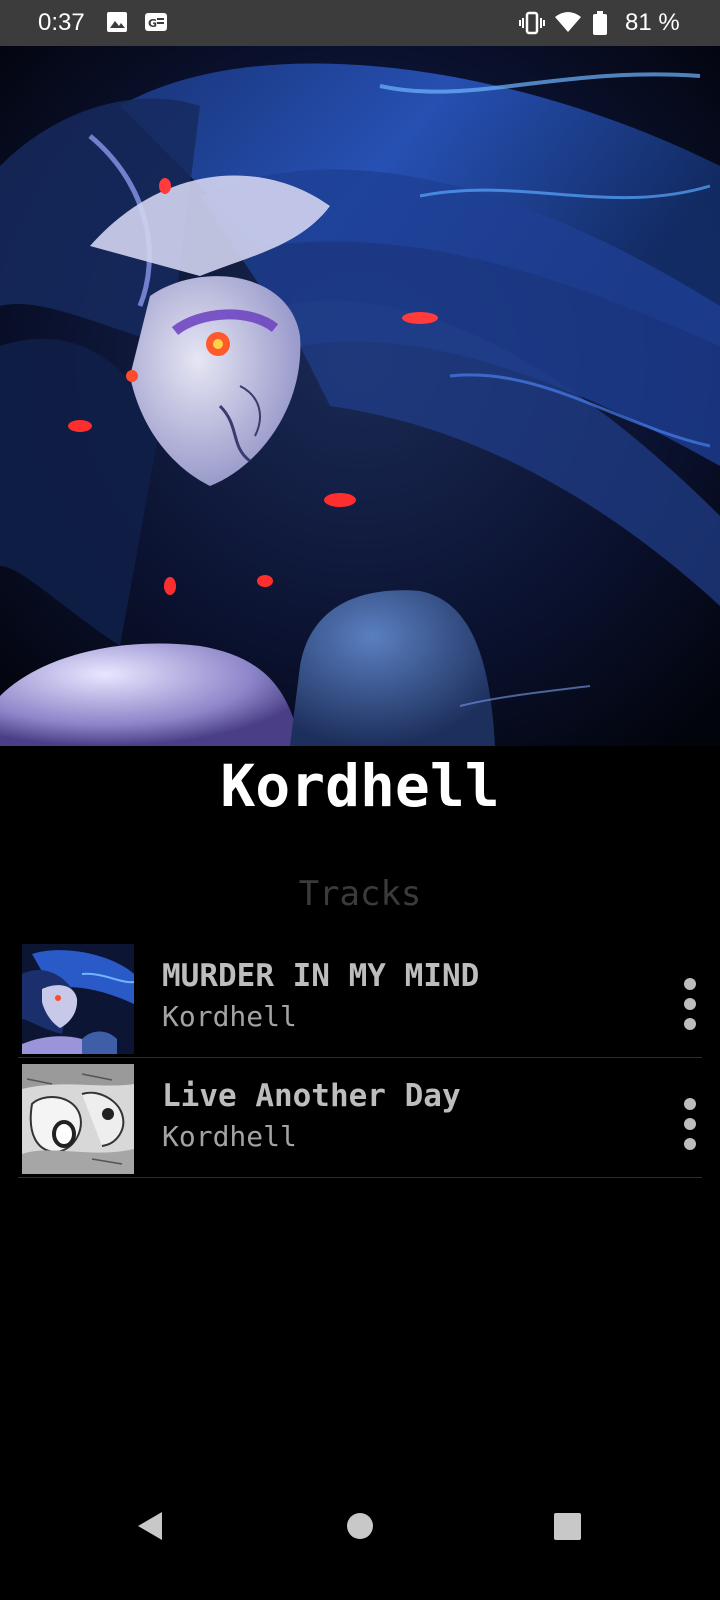 The image size is (720, 1600). Describe the element at coordinates (152, 23) in the screenshot. I see `svg-text: G` at that location.